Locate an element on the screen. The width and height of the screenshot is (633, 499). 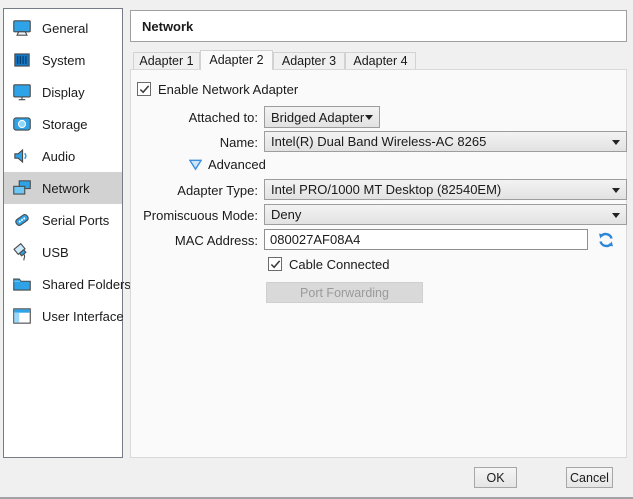
cancel-label: Cancel is located at coordinates (589, 477).